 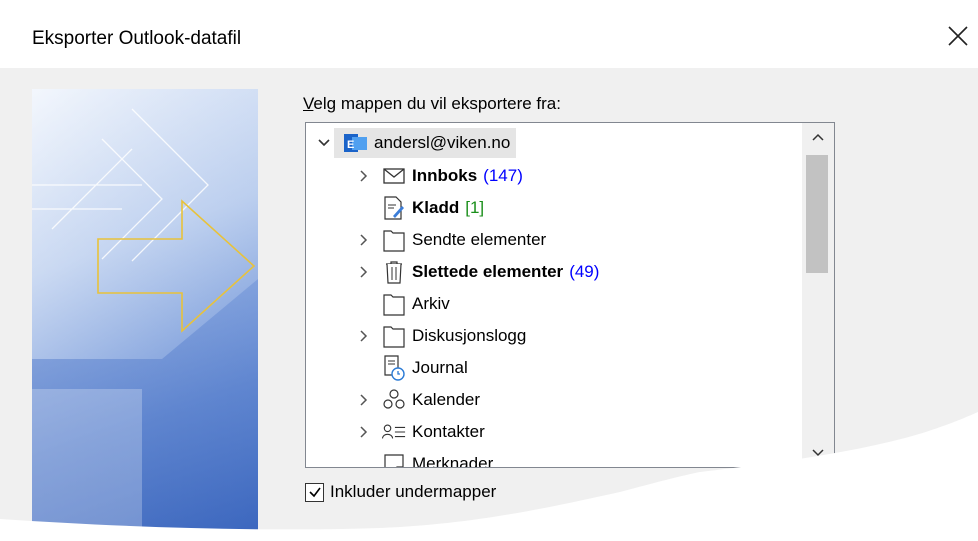 What do you see at coordinates (817, 214) in the screenshot?
I see `scroll-thumb` at bounding box center [817, 214].